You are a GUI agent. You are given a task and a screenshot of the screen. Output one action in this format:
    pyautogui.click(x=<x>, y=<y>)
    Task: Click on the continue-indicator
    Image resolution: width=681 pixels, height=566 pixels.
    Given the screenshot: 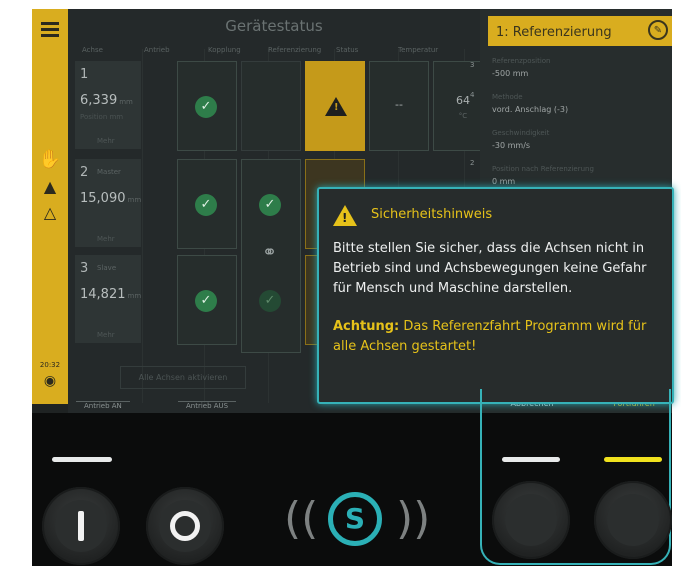 What is the action you would take?
    pyautogui.click(x=633, y=459)
    